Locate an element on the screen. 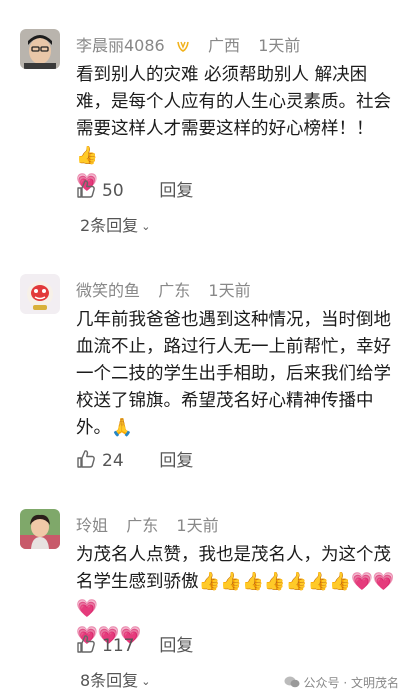 The image size is (415, 699). comment-text-line: 为茂名人点赞，我也是茂名人，为这个茂 is located at coordinates (233, 555).